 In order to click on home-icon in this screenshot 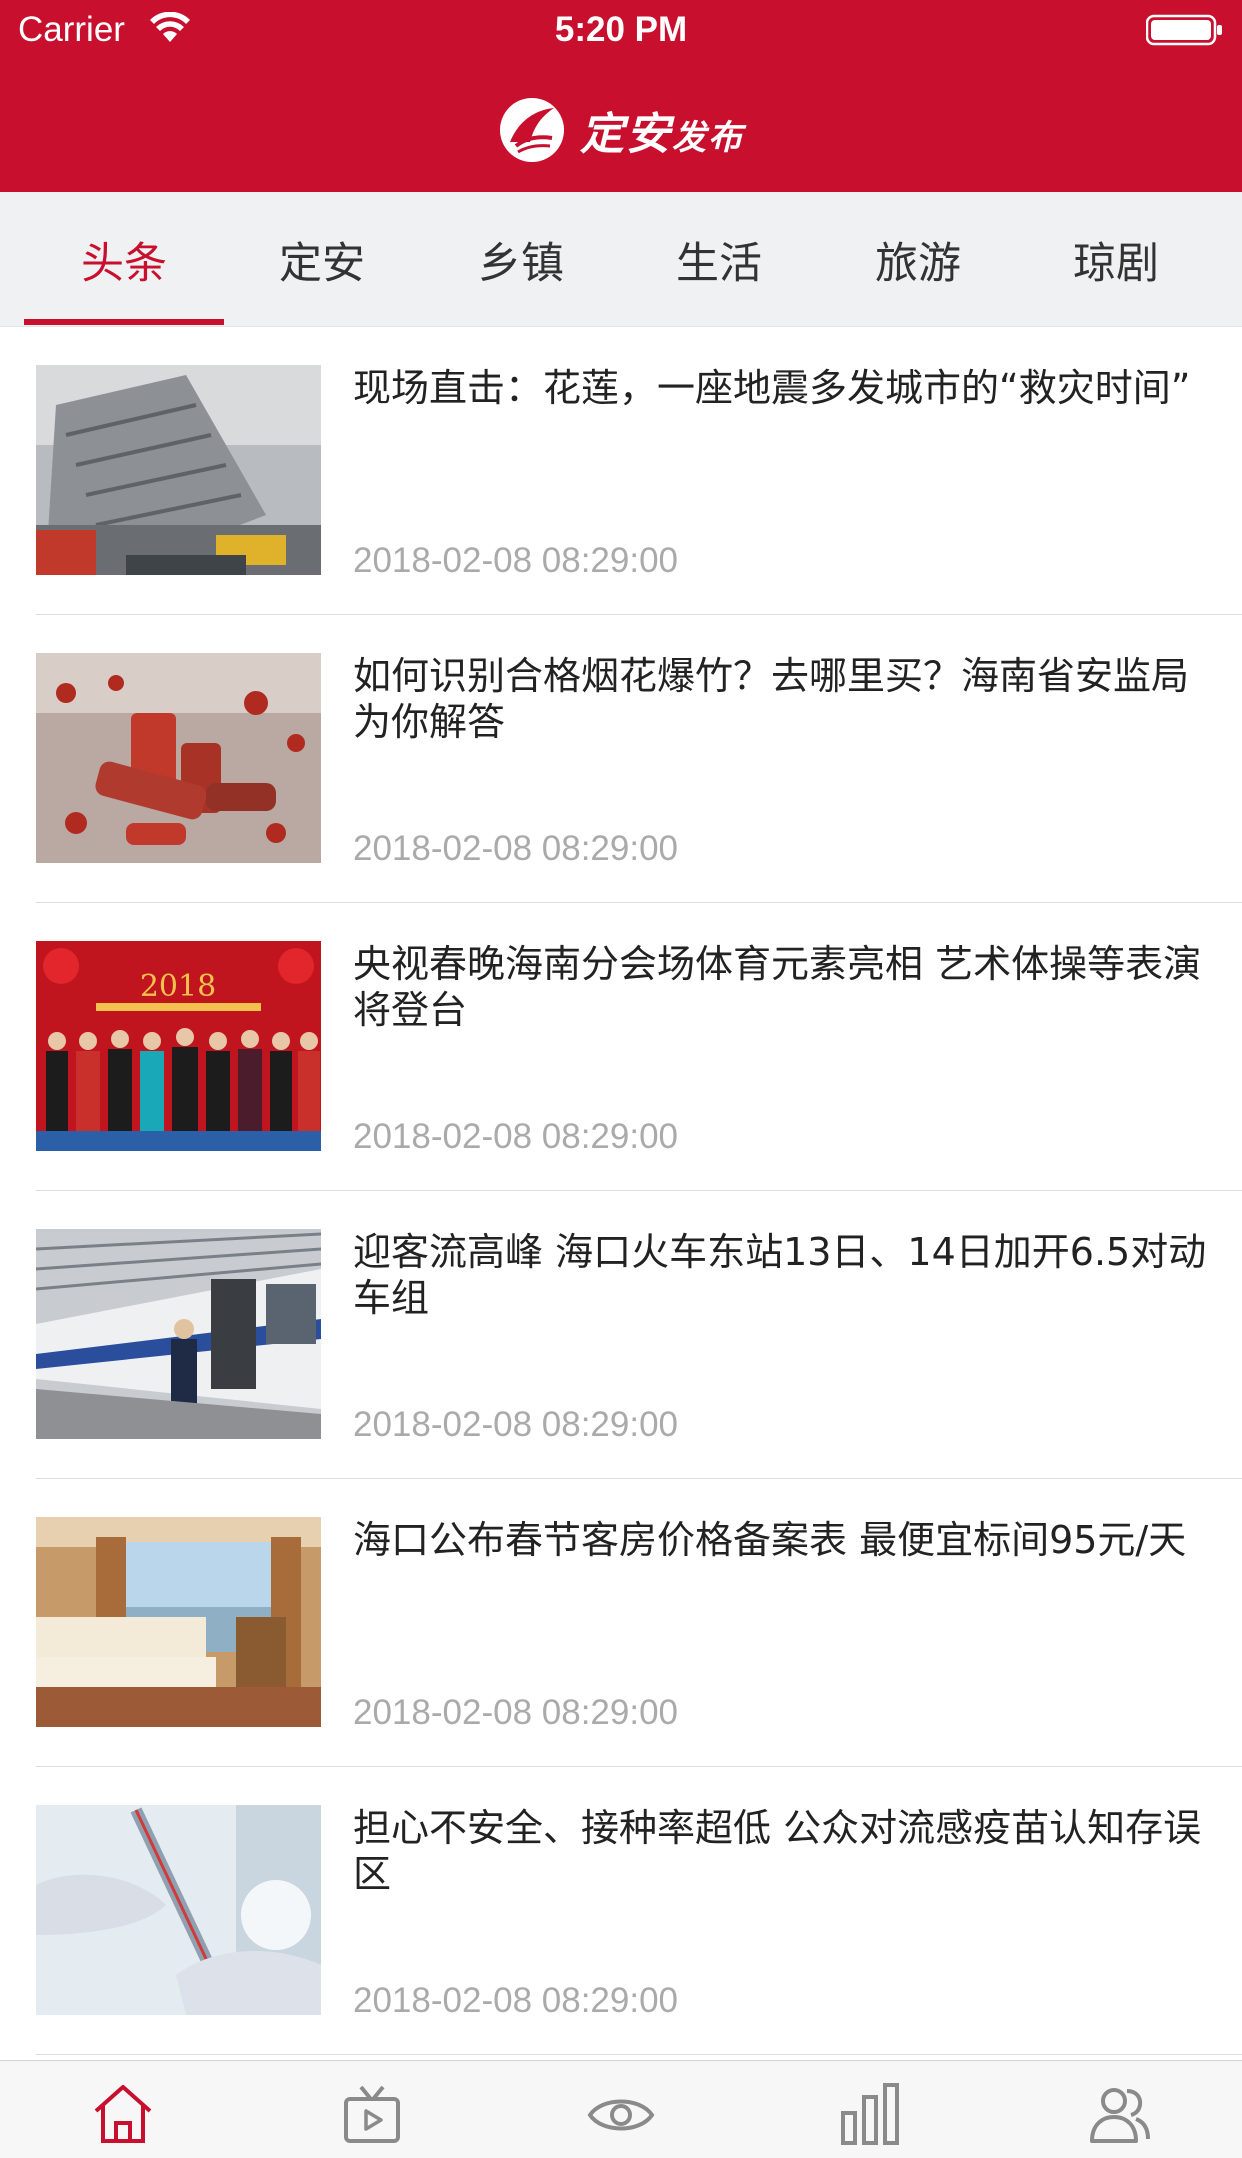, I will do `click(123, 2114)`.